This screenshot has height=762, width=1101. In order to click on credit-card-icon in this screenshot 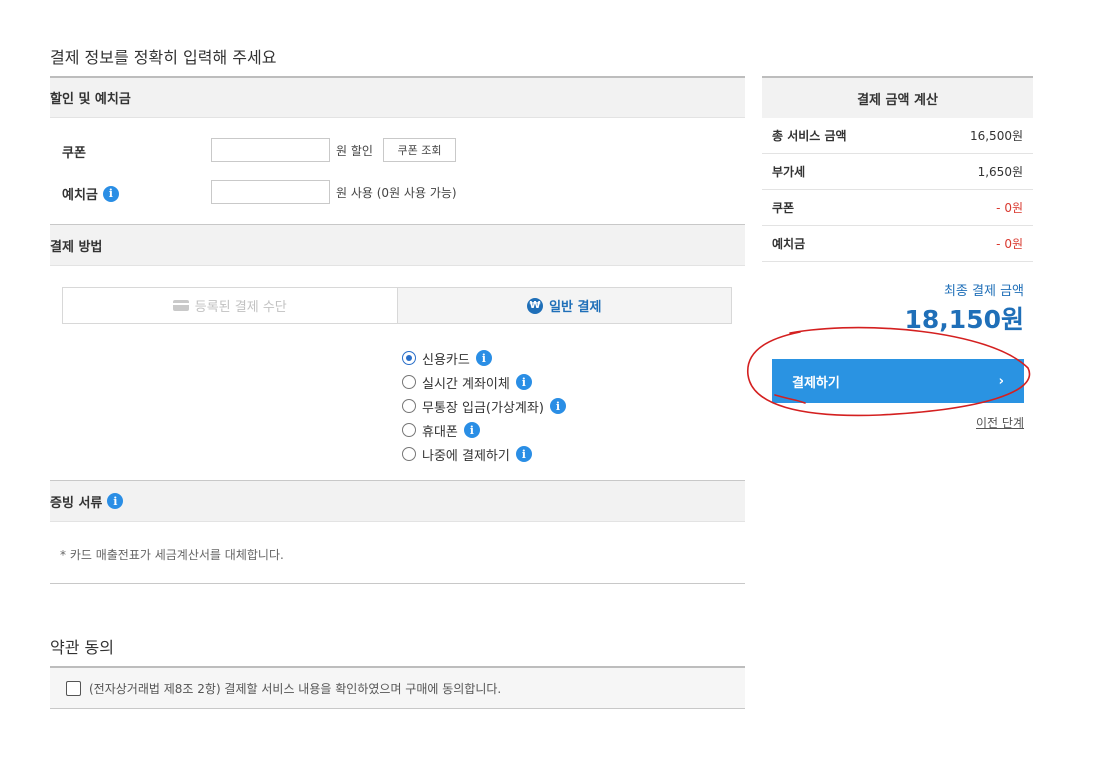, I will do `click(180, 305)`.